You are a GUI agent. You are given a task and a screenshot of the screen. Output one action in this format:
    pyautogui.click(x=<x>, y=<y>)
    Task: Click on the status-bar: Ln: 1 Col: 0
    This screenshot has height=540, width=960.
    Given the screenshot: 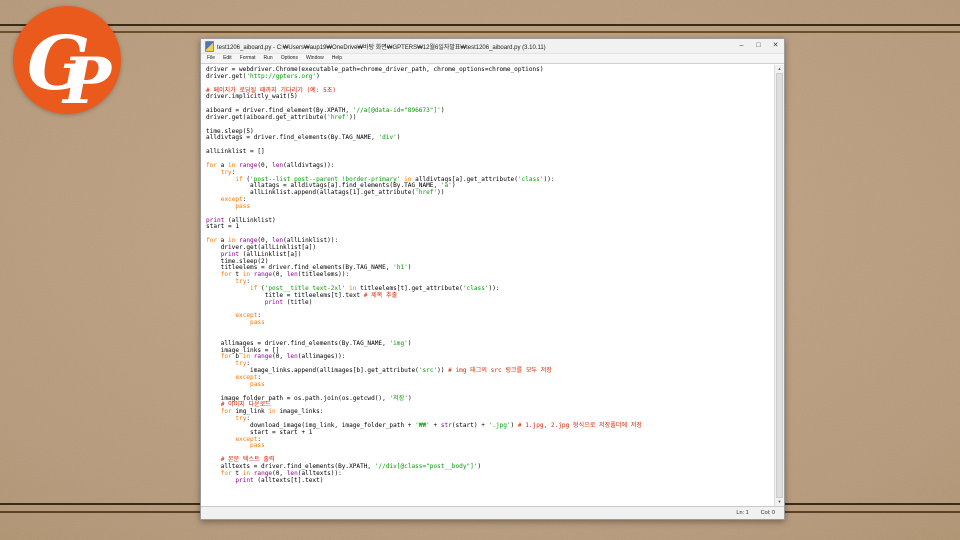 What is the action you would take?
    pyautogui.click(x=492, y=512)
    